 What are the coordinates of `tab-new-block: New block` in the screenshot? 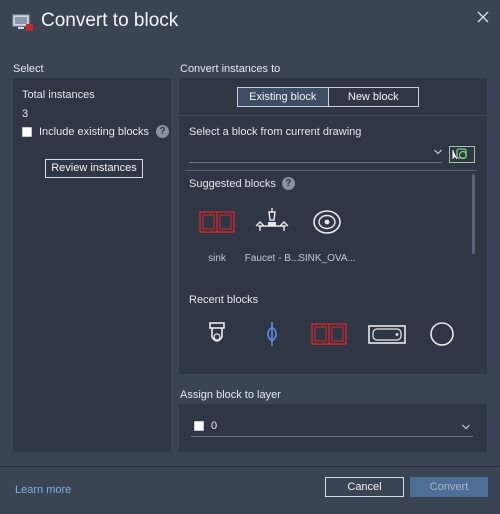 It's located at (374, 97).